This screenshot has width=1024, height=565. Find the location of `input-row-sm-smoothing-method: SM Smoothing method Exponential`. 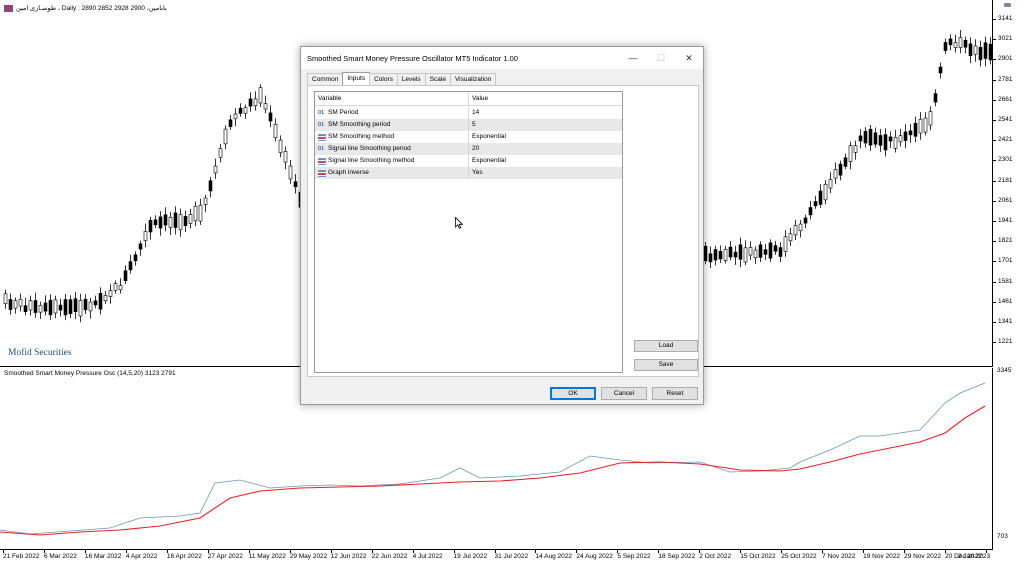

input-row-sm-smoothing-method: SM Smoothing method Exponential is located at coordinates (468, 137).